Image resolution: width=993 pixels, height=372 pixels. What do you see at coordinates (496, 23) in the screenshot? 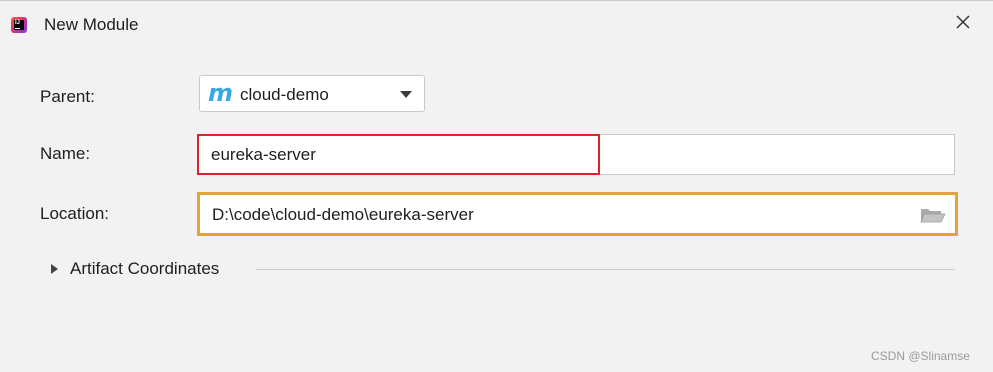
I see `title-bar: New Module` at bounding box center [496, 23].